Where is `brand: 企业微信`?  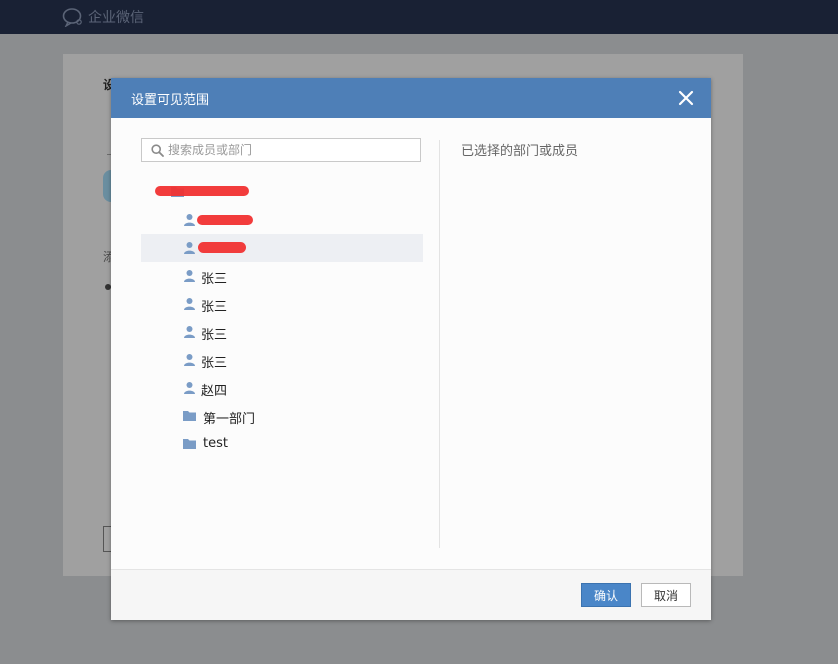
brand: 企业微信 is located at coordinates (103, 17).